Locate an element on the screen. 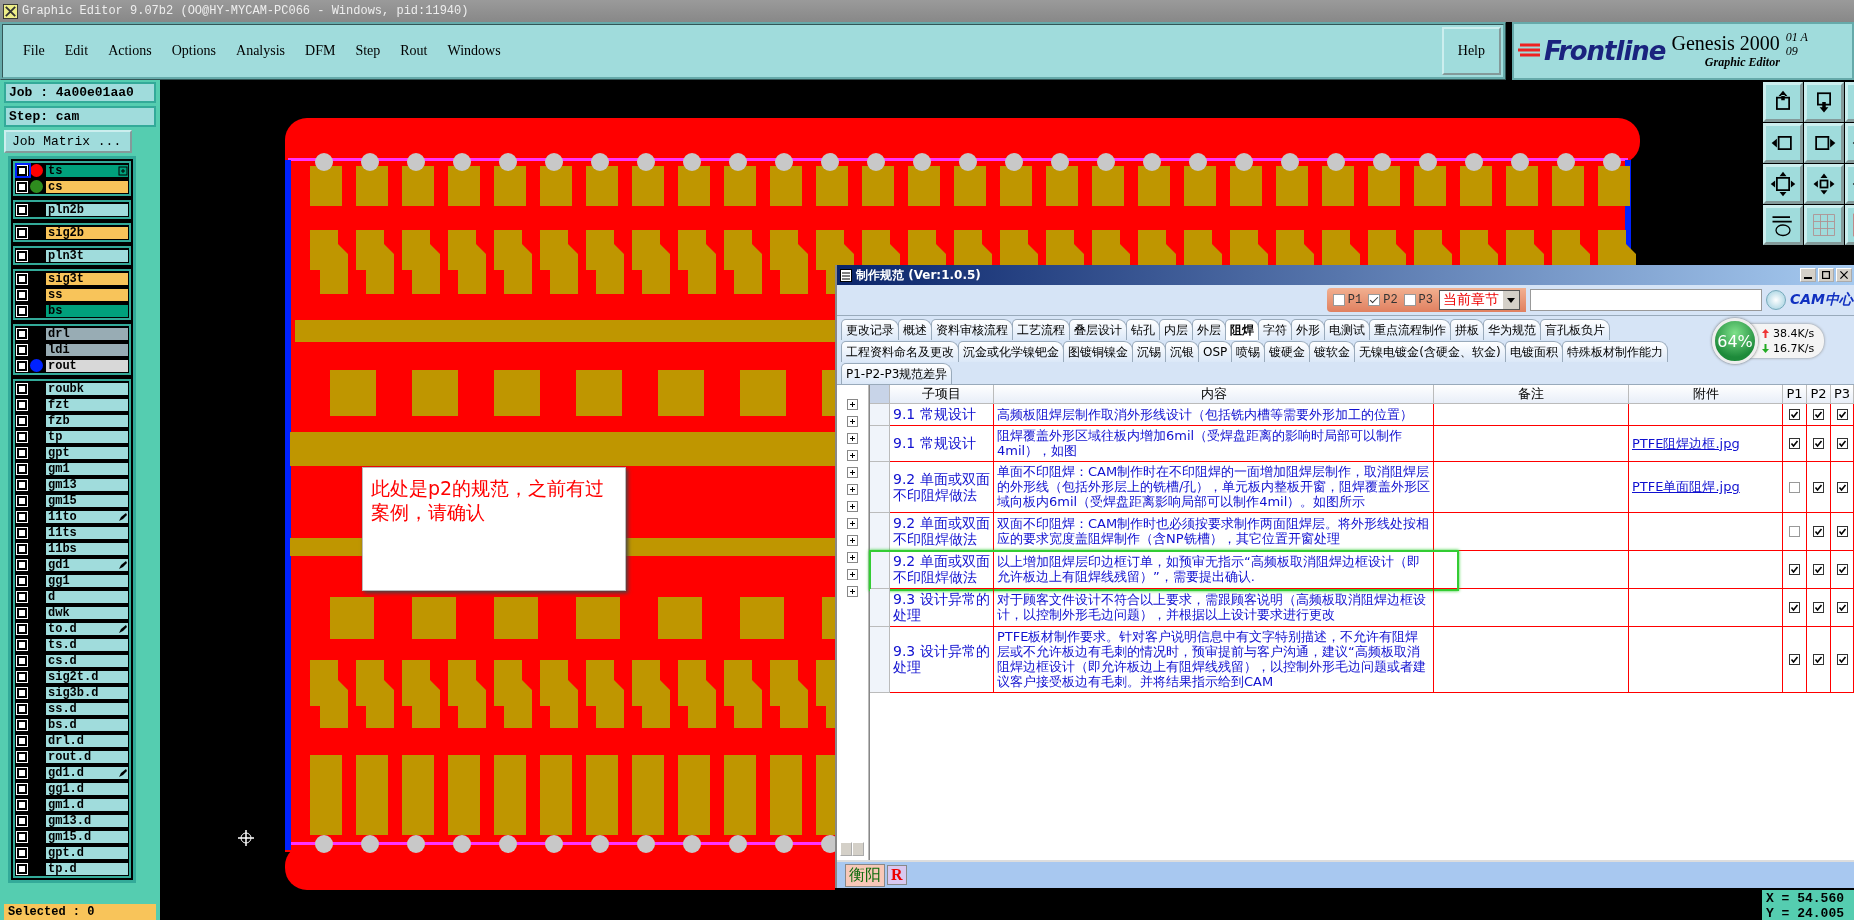 The height and width of the screenshot is (920, 1854). search-field is located at coordinates (1646, 300).